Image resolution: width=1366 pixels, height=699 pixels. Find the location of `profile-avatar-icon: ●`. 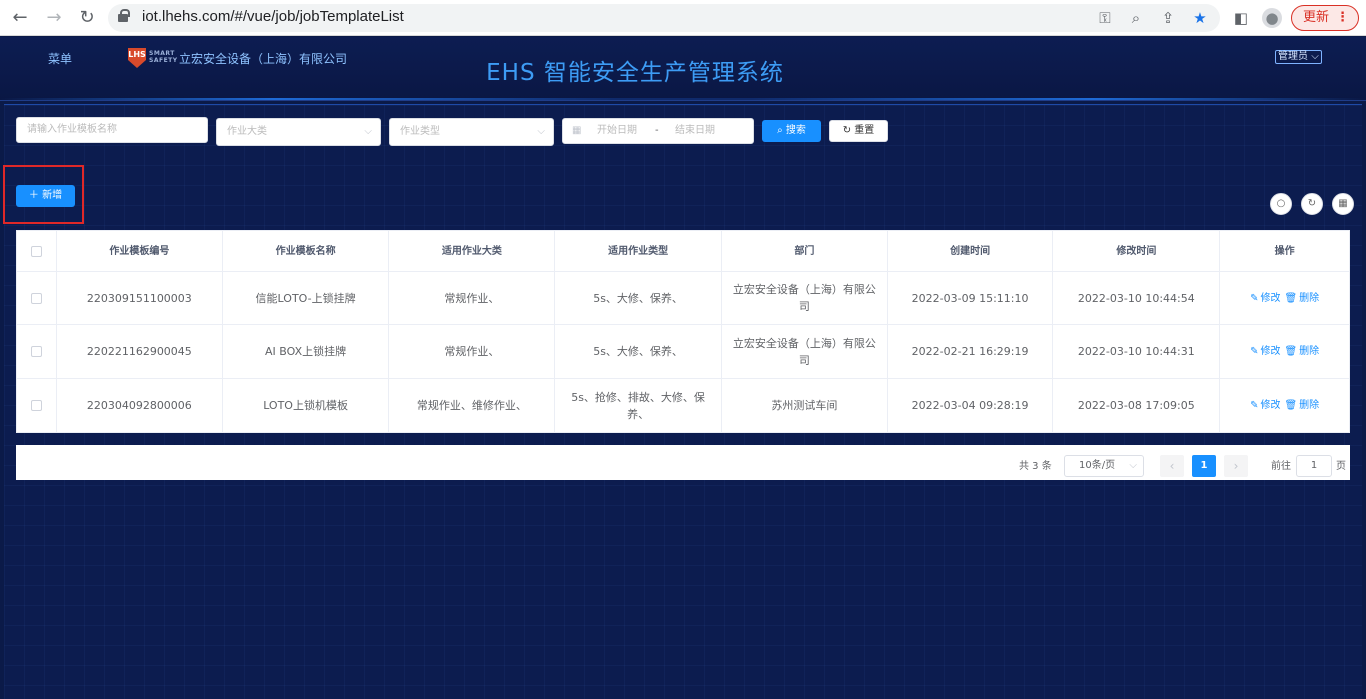

profile-avatar-icon: ● is located at coordinates (1272, 18).